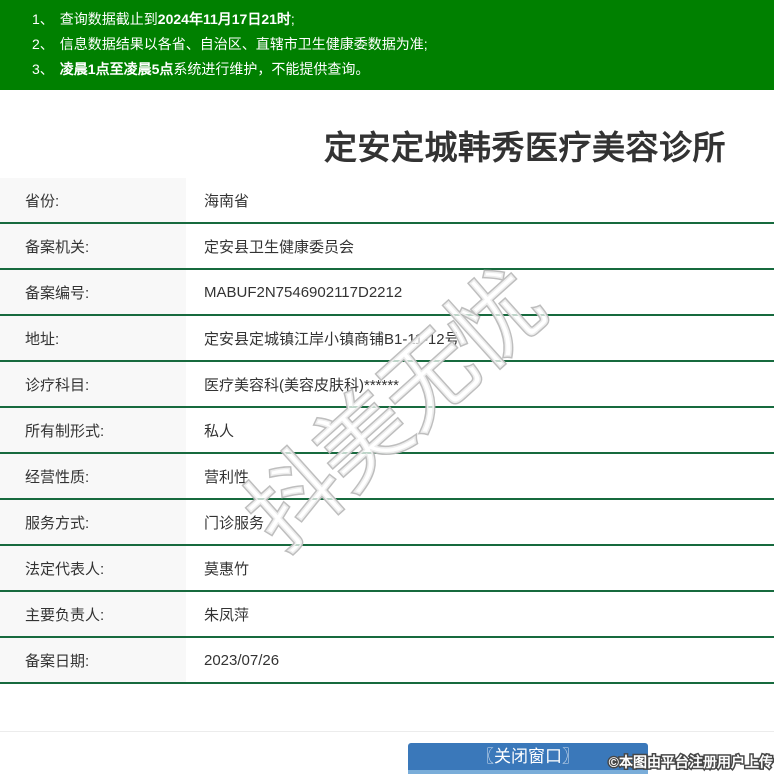 This screenshot has height=774, width=774. Describe the element at coordinates (292, 19) in the screenshot. I see `notice-text: ;` at that location.